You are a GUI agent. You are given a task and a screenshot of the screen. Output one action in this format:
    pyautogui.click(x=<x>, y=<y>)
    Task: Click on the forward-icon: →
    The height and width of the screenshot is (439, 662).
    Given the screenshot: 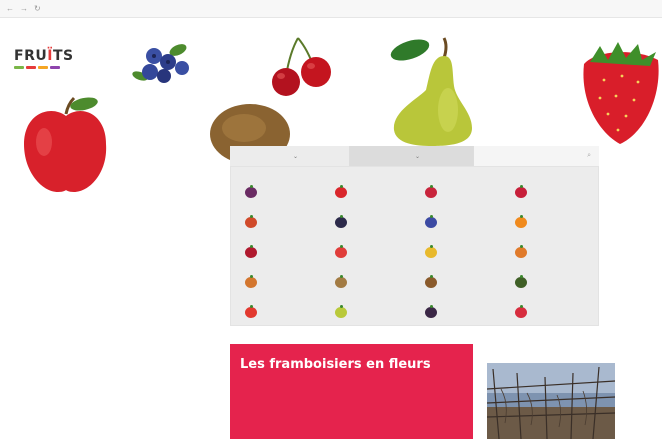 What is the action you would take?
    pyautogui.click(x=24, y=8)
    